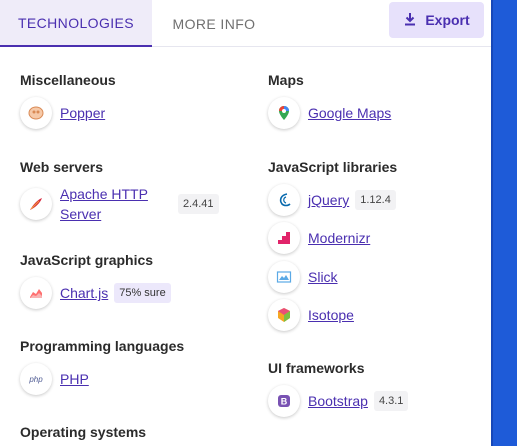  Describe the element at coordinates (74, 379) in the screenshot. I see `tech-name: PHP` at that location.